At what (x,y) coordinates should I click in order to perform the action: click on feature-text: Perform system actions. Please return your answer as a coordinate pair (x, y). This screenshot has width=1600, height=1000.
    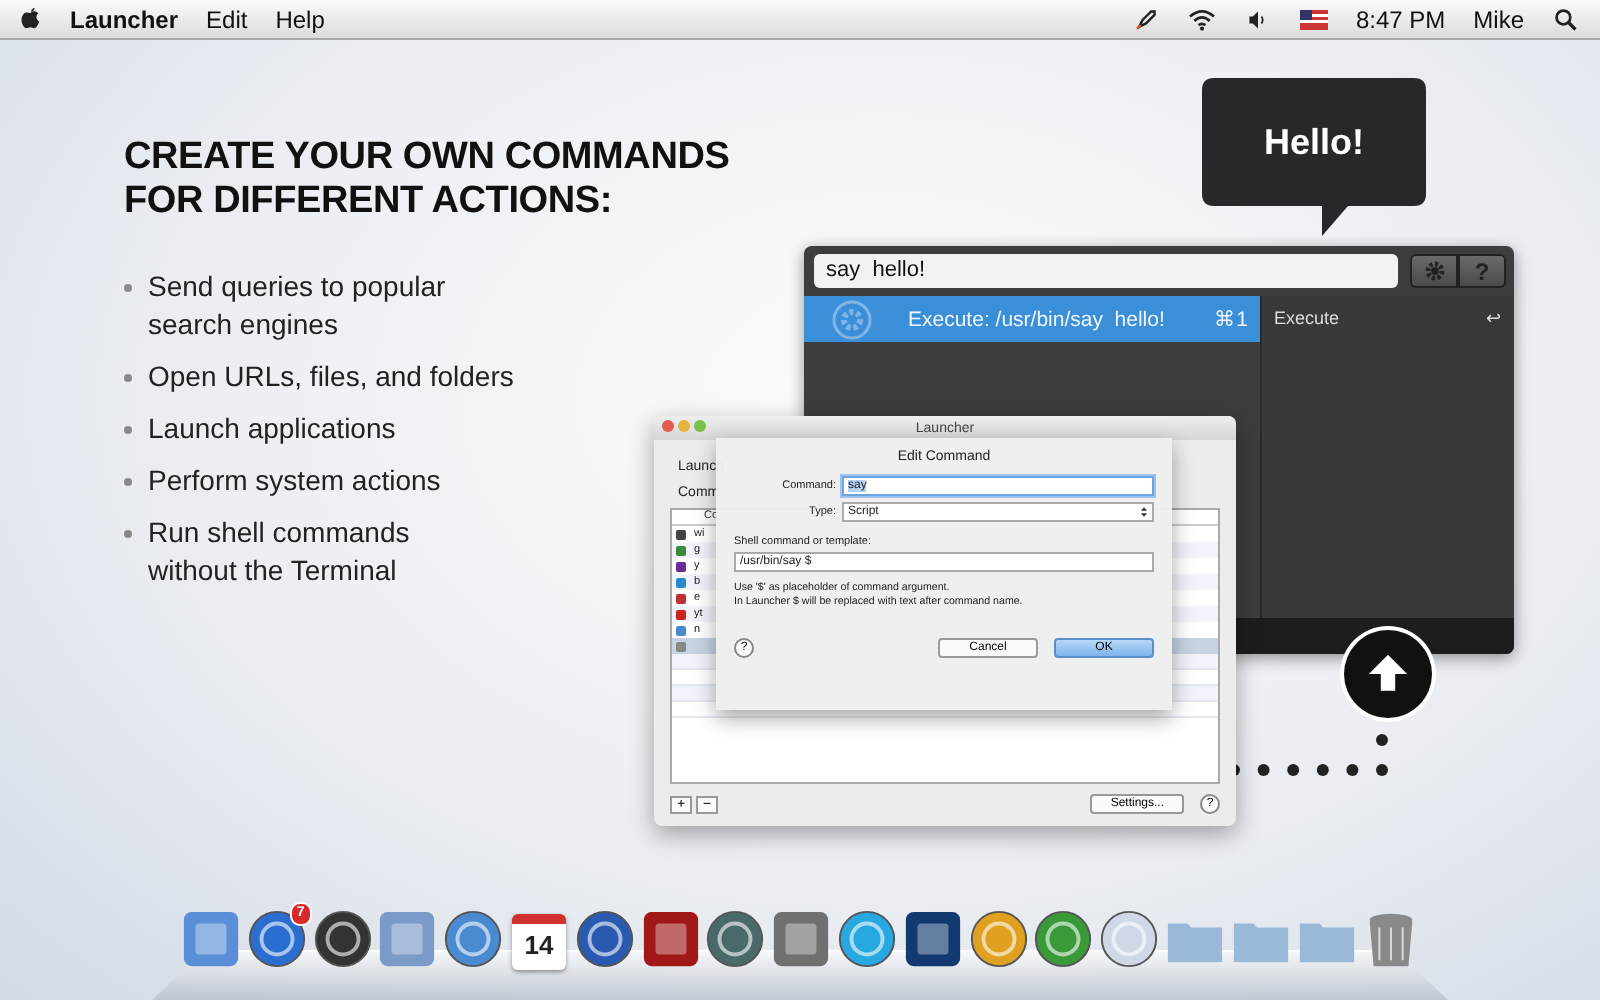
    Looking at the image, I should click on (294, 481).